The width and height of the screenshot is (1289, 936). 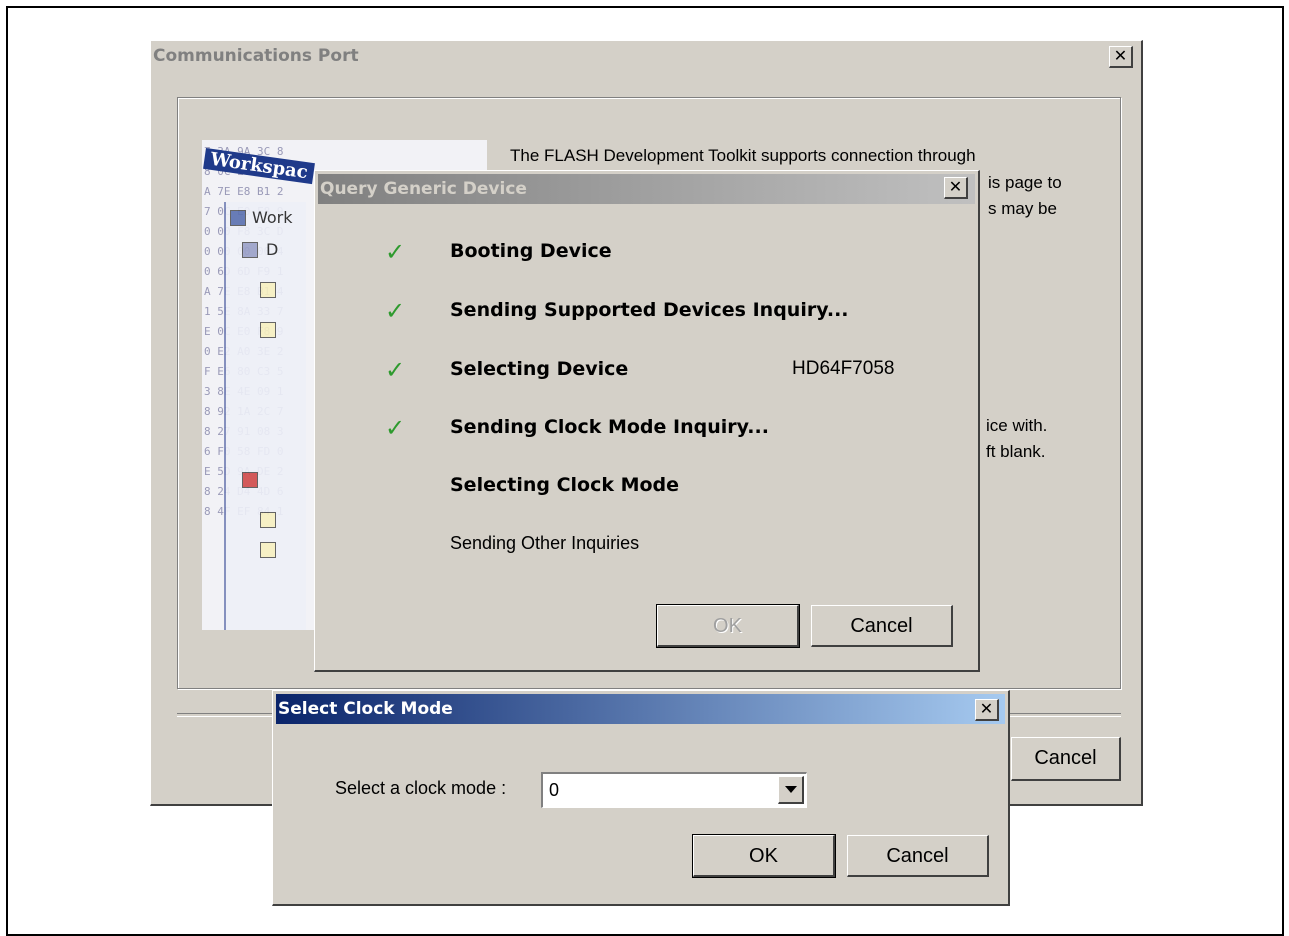 I want to click on comm-port-cancel-button: Cancel, so click(x=1066, y=759).